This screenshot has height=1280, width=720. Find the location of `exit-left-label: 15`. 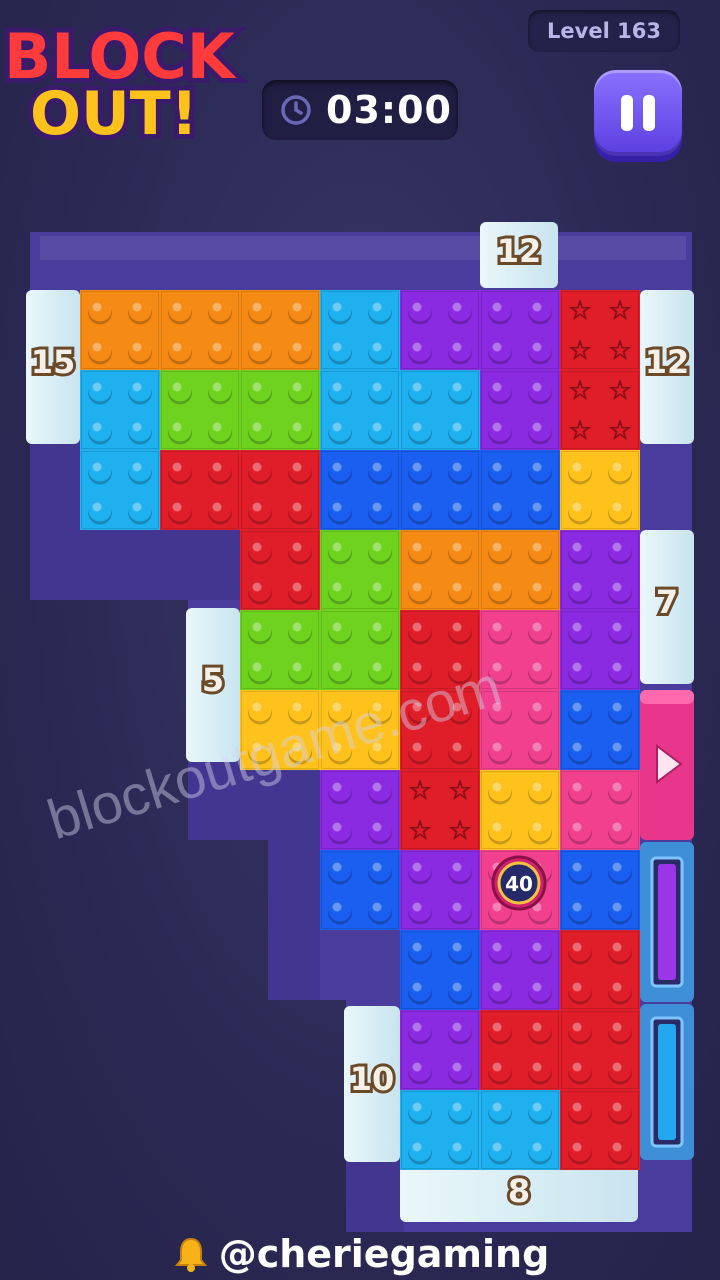

exit-left-label: 15 is located at coordinates (53, 362).